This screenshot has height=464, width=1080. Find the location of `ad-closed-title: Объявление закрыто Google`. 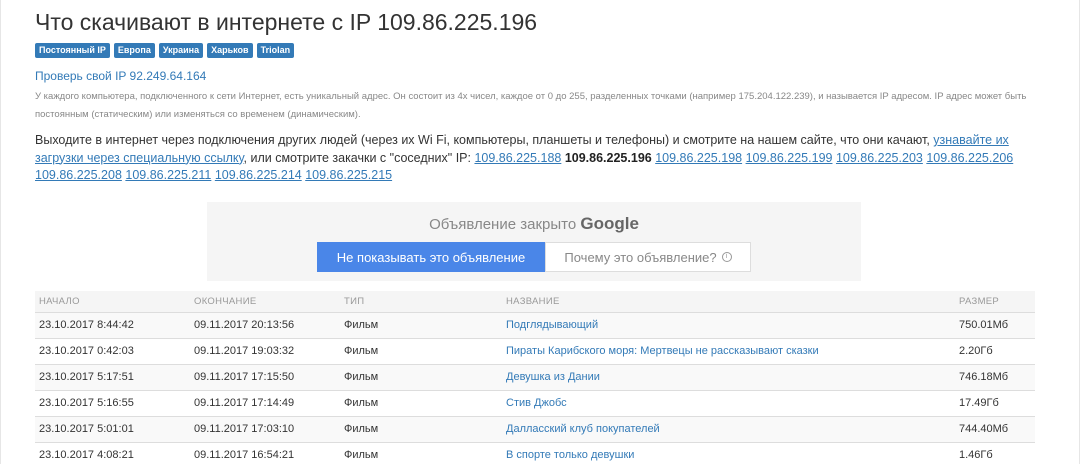

ad-closed-title: Объявление закрыто Google is located at coordinates (534, 224).